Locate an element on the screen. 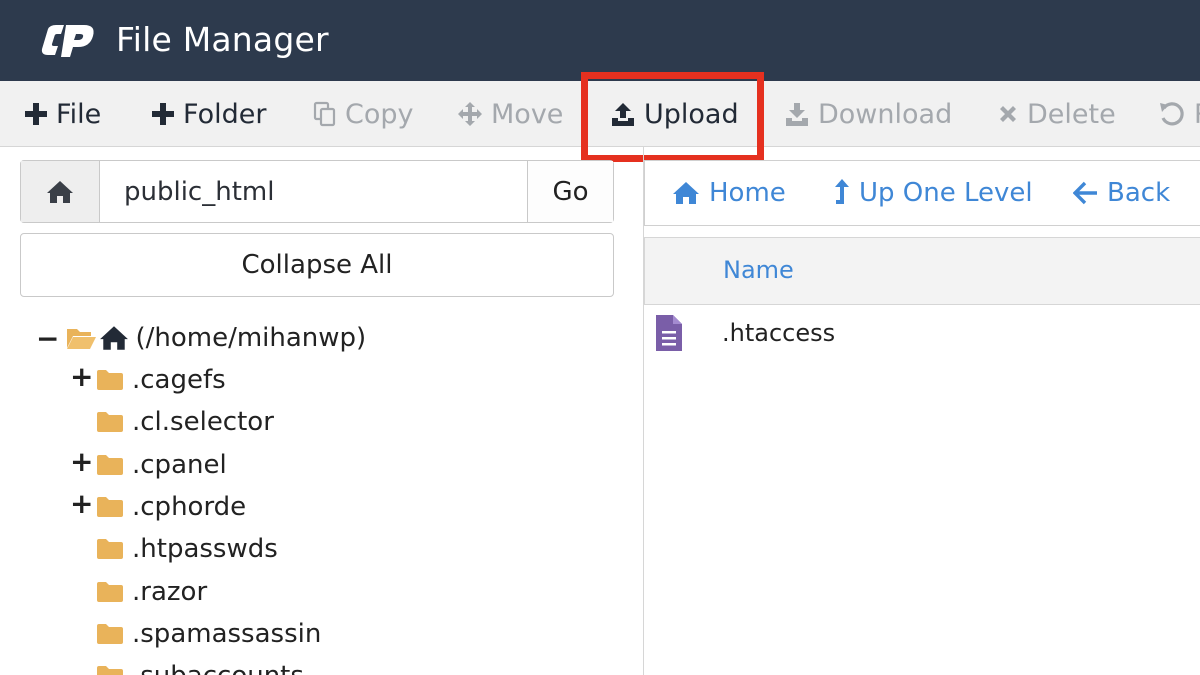 This screenshot has width=1200, height=675. move-button: Move is located at coordinates (510, 114).